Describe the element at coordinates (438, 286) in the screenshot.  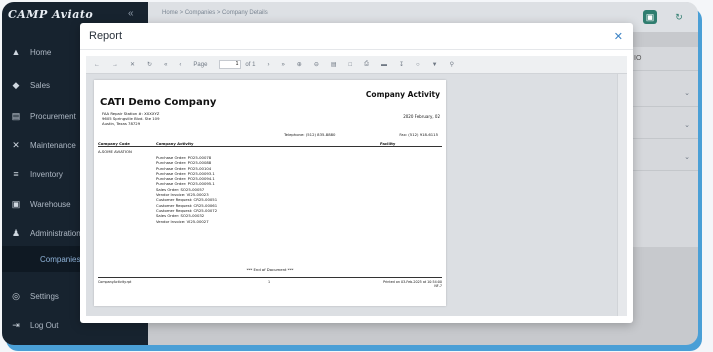
I see `footer-code: NF-7` at that location.